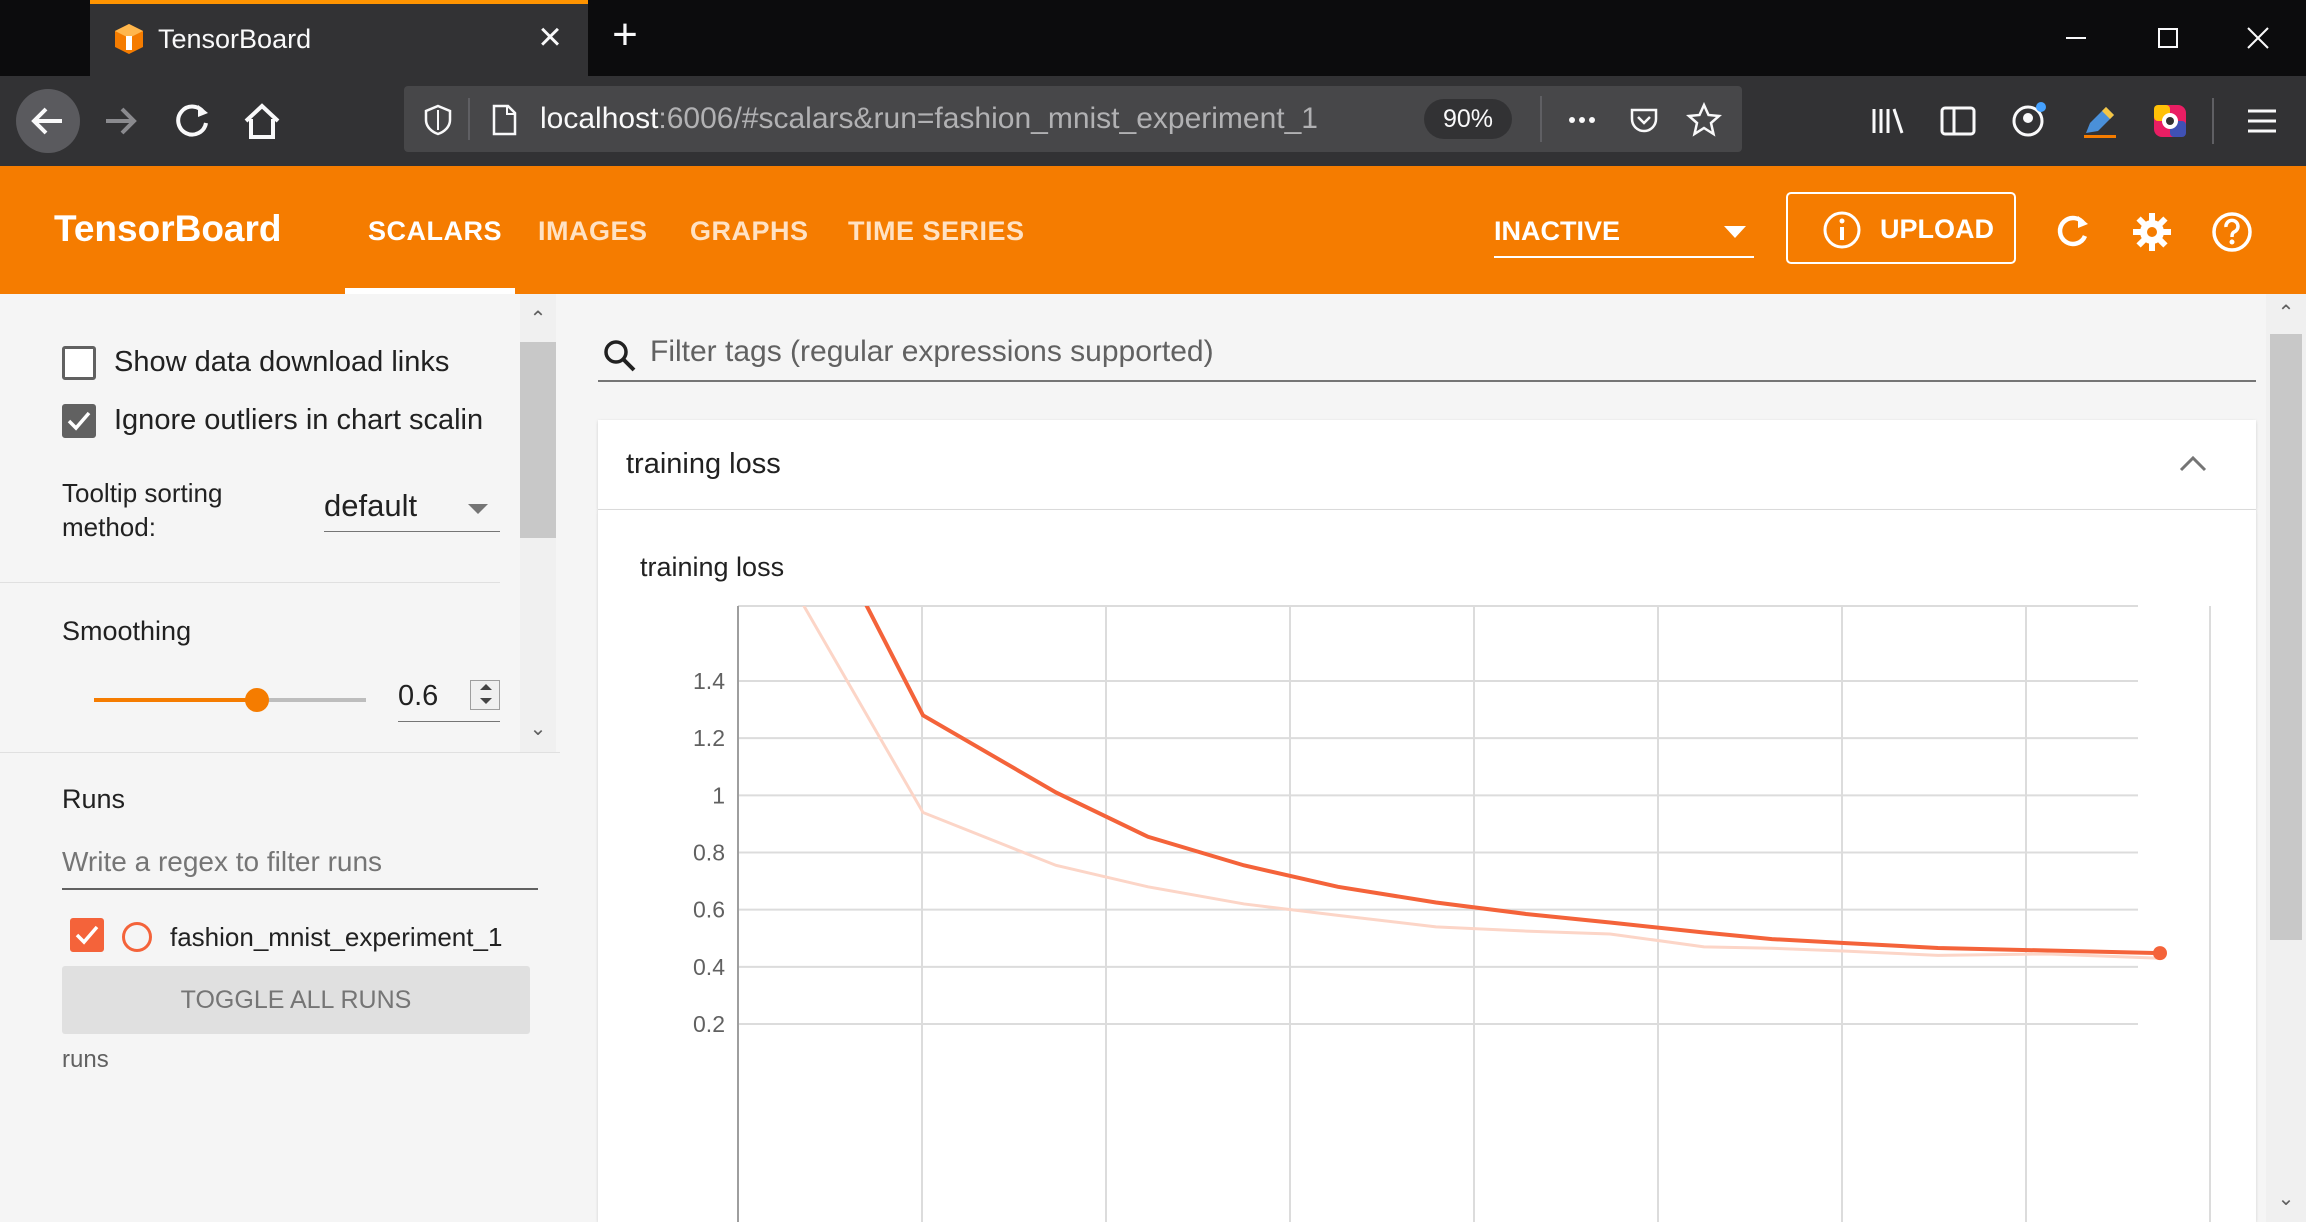  What do you see at coordinates (262, 121) in the screenshot?
I see `home-icon` at bounding box center [262, 121].